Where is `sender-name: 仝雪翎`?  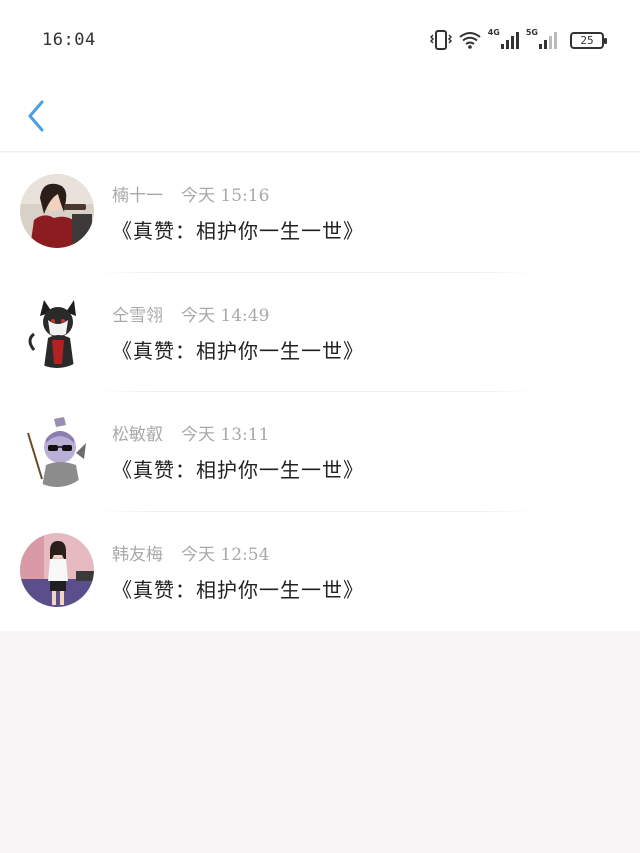
sender-name: 仝雪翎 is located at coordinates (137, 313).